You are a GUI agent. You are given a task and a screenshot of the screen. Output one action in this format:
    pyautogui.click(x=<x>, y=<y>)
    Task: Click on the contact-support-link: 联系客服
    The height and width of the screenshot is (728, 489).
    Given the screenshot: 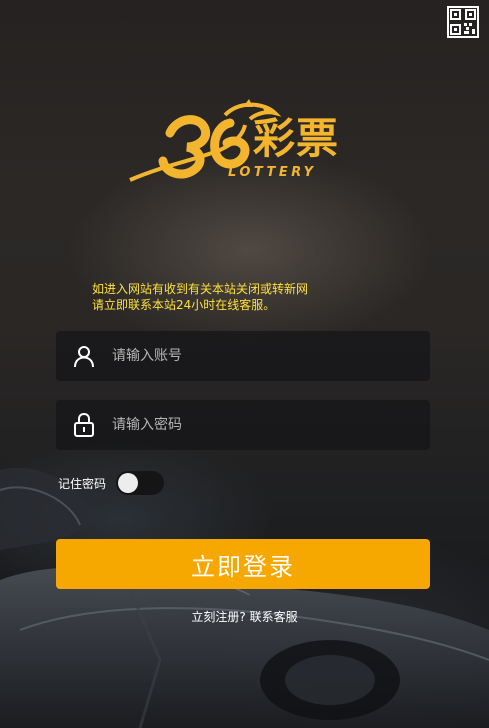 What is the action you would take?
    pyautogui.click(x=274, y=617)
    